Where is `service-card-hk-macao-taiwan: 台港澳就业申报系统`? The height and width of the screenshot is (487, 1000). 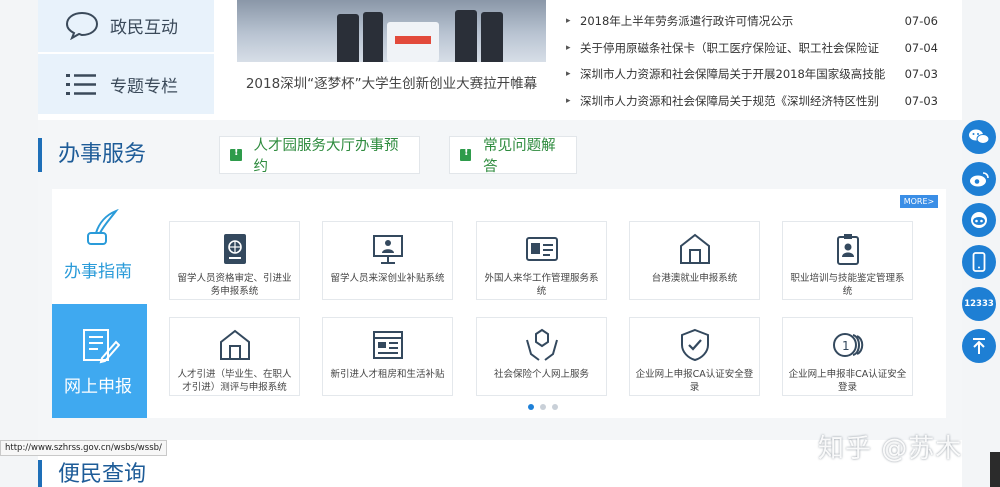
service-card-hk-macao-taiwan: 台港澳就业申报系统 is located at coordinates (694, 260).